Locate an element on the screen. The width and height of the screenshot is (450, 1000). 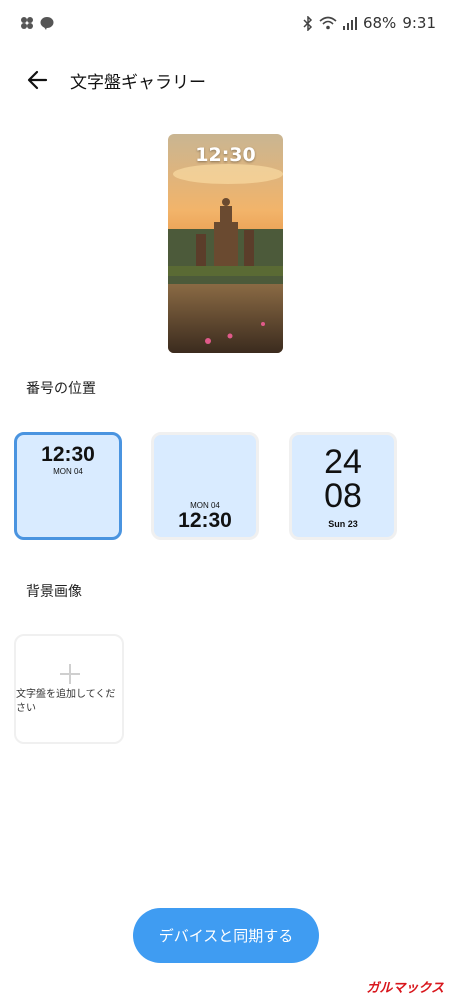
battery-level: 68% is located at coordinates (379, 23).